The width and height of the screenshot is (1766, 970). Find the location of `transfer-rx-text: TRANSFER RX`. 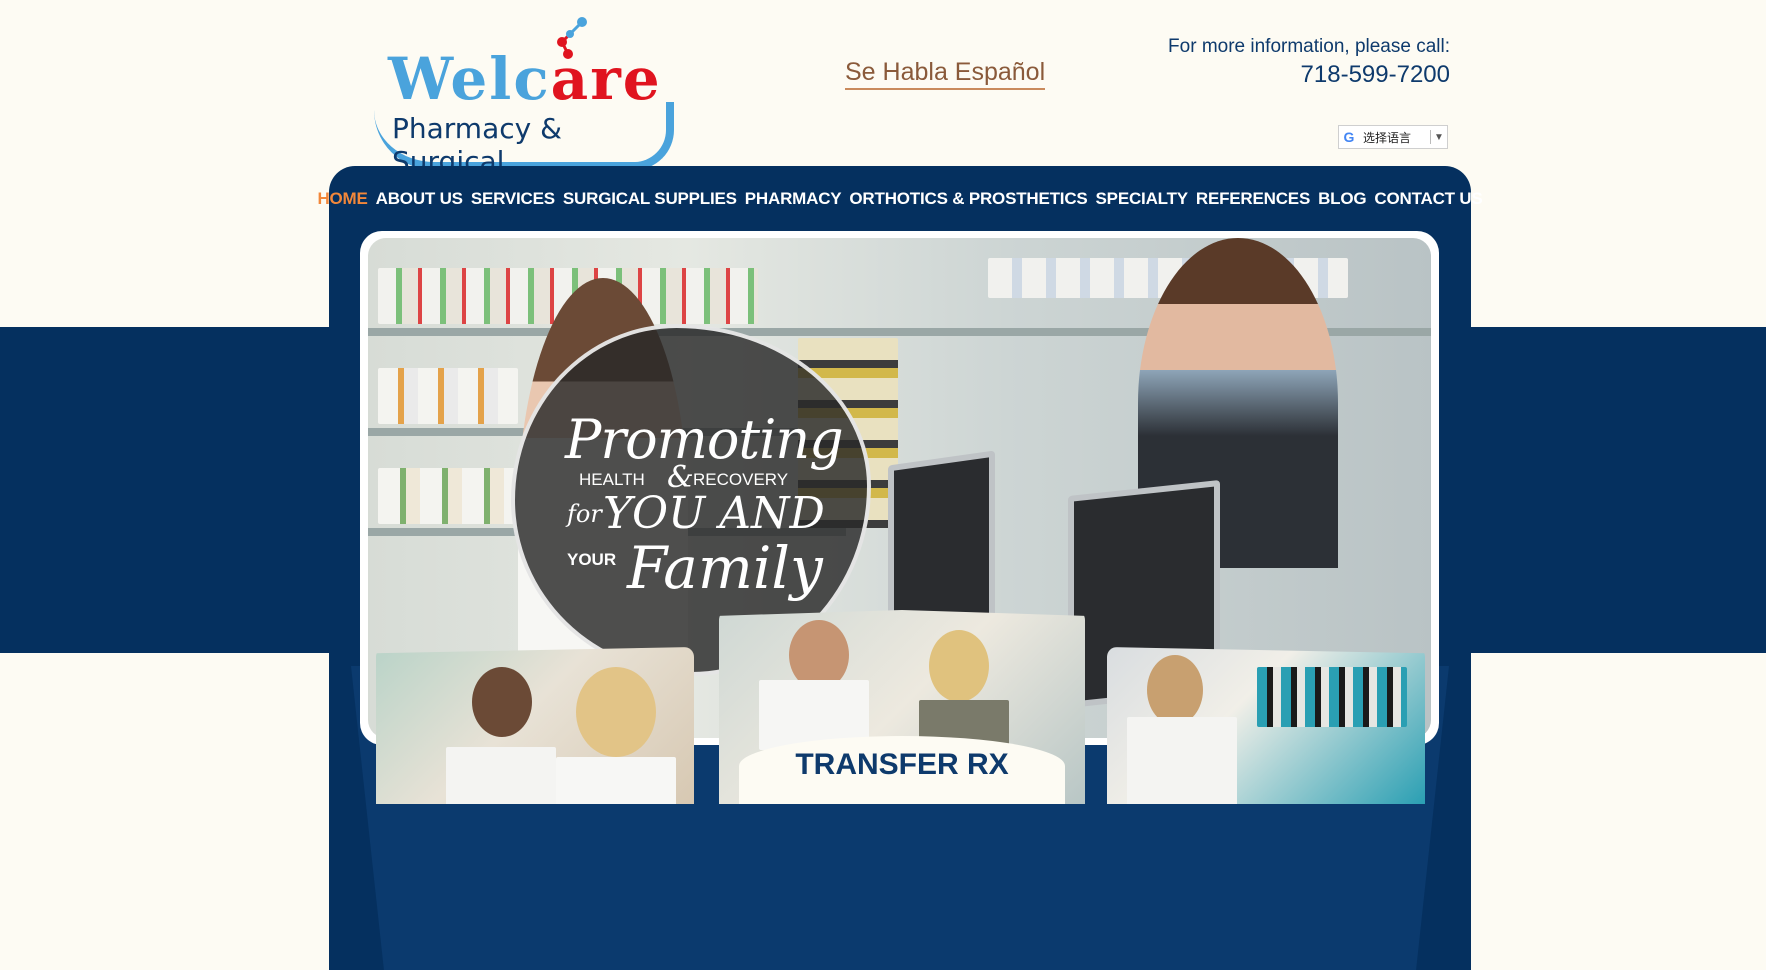

transfer-rx-text: TRANSFER RX is located at coordinates (902, 764).